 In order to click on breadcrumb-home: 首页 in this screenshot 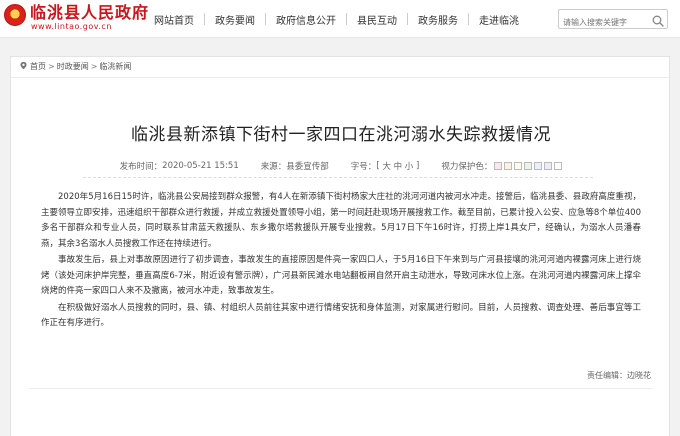, I will do `click(38, 66)`.